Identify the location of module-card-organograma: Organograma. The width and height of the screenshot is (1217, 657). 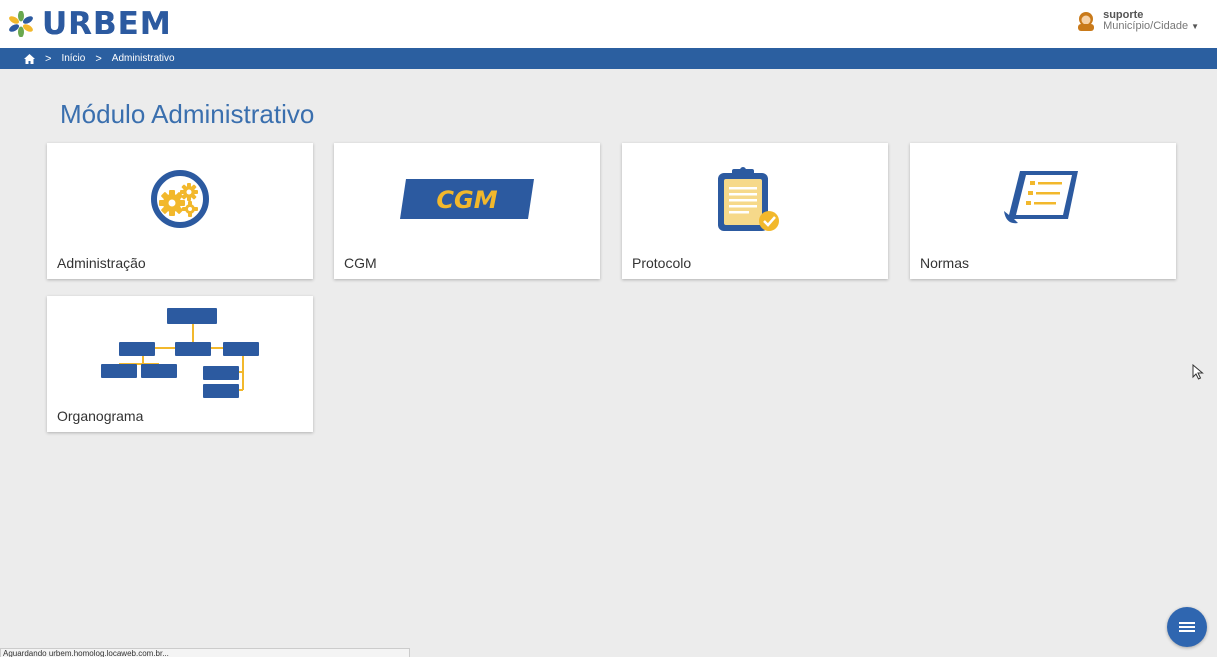
(180, 364).